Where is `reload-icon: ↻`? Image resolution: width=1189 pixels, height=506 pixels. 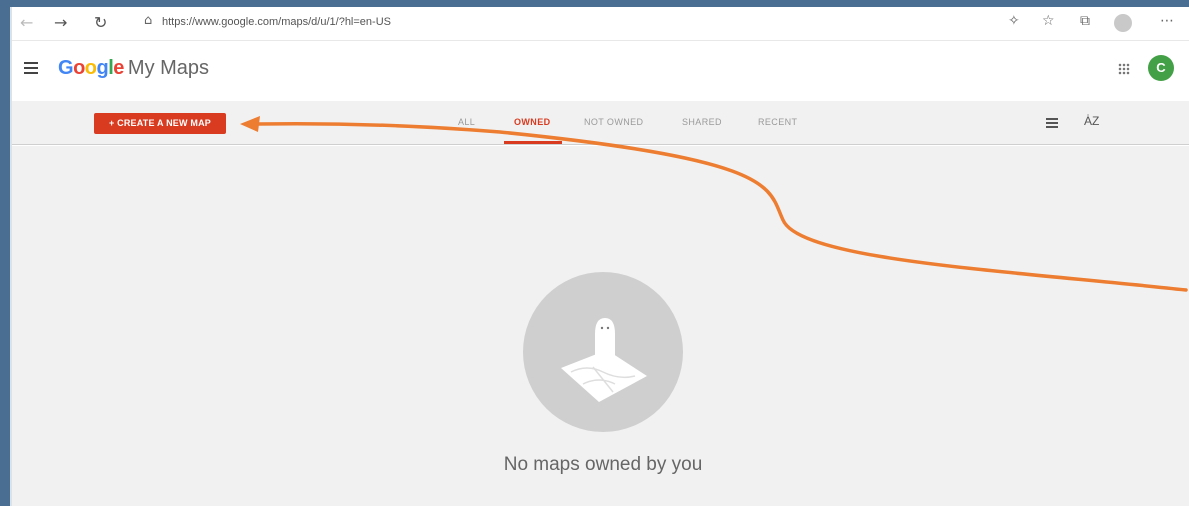 reload-icon: ↻ is located at coordinates (100, 23).